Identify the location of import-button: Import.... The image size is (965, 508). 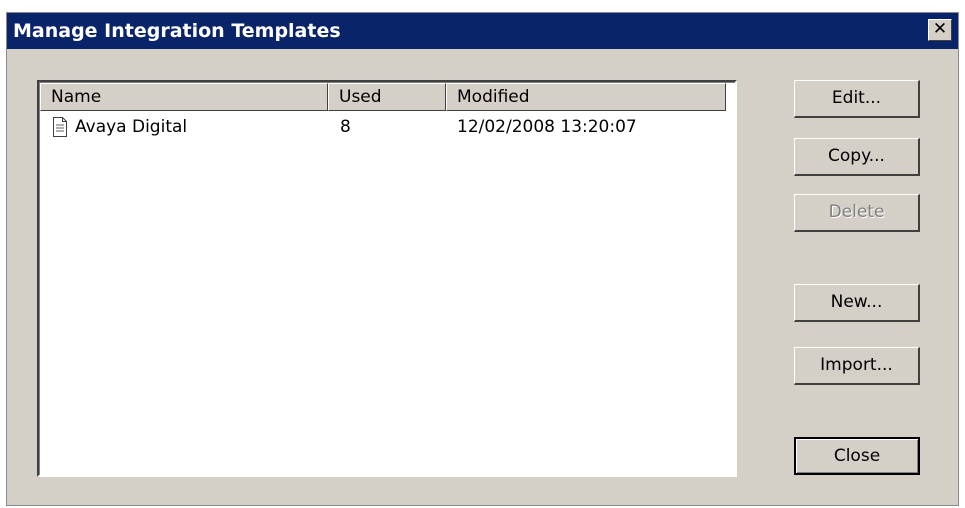
(857, 366).